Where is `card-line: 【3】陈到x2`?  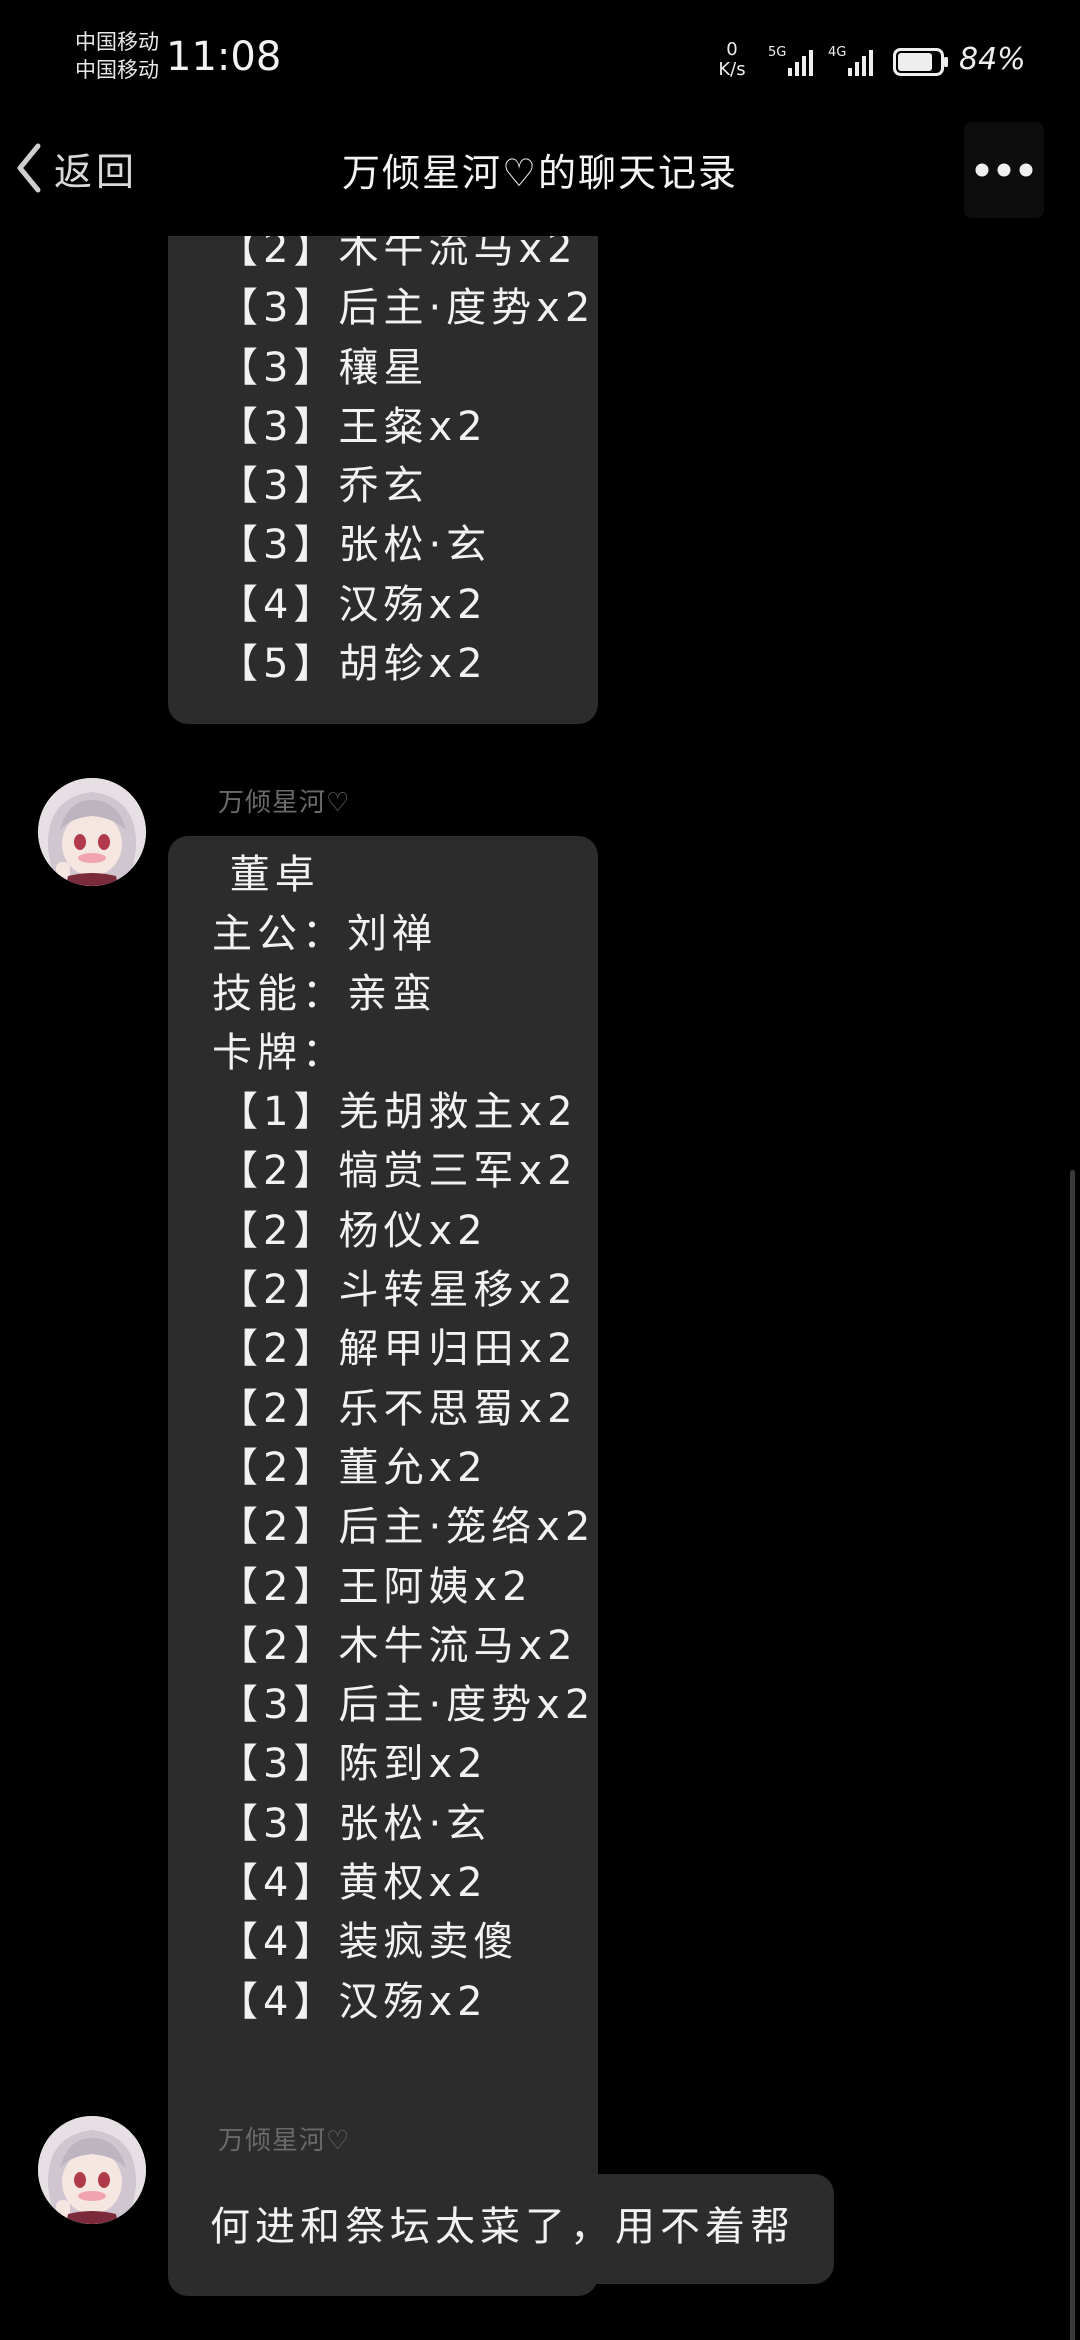 card-line: 【3】陈到x2 is located at coordinates (353, 1764).